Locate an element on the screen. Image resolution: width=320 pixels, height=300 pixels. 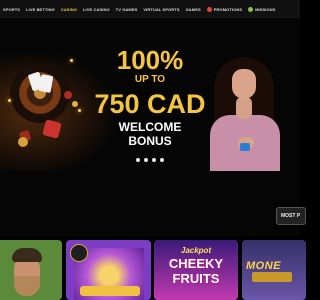
promo-amount: 750 CAD is located at coordinates (150, 104).